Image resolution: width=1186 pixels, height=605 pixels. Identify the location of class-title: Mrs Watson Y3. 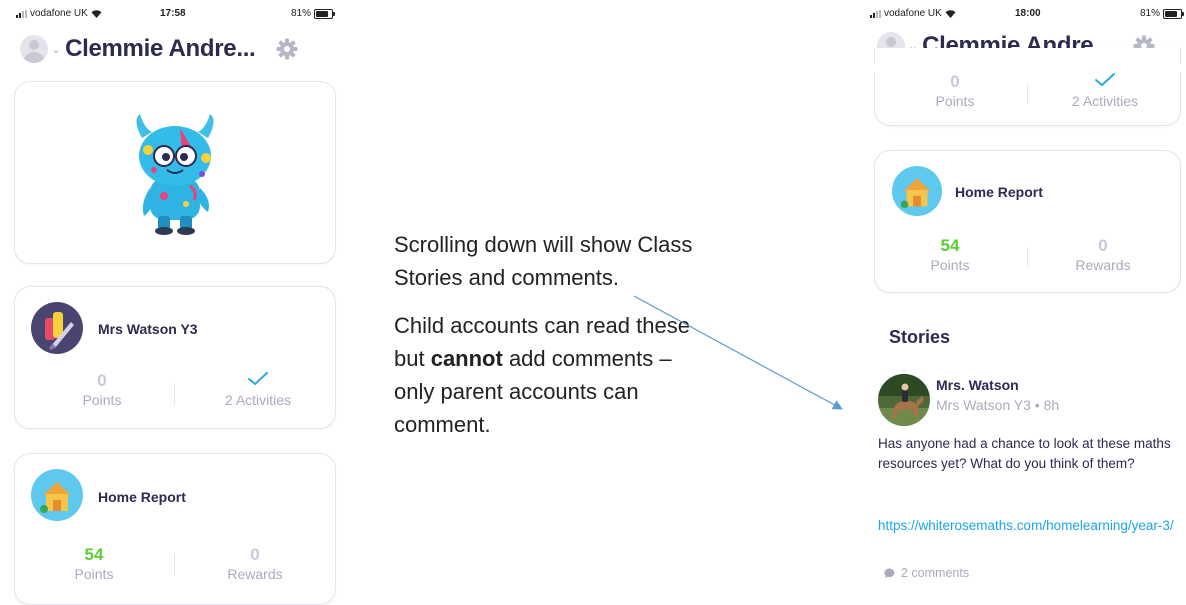
(148, 329).